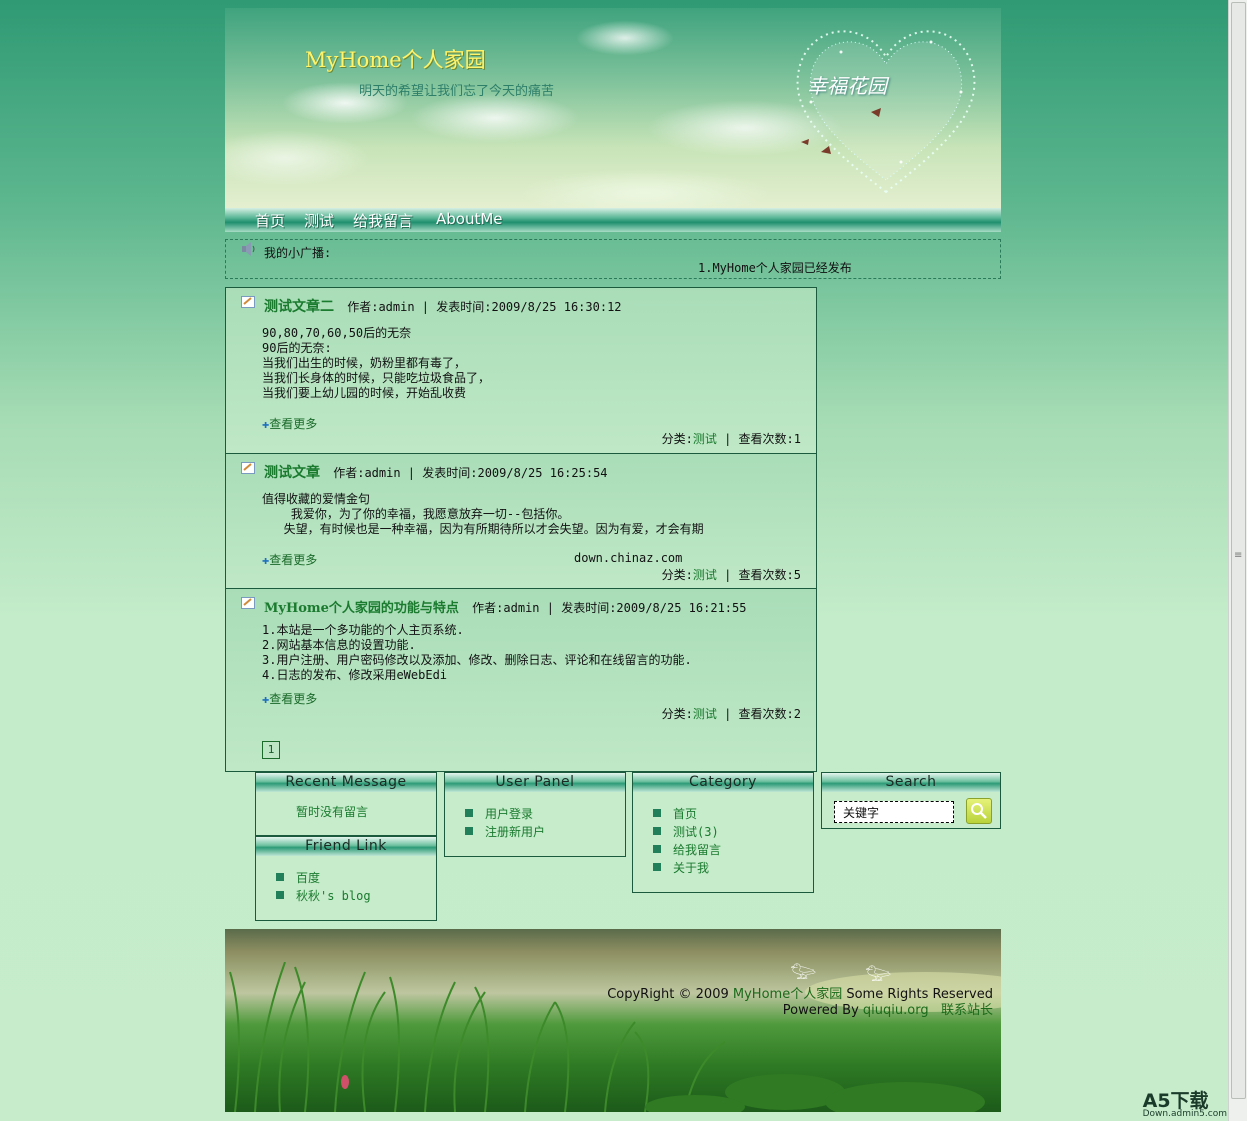  I want to click on main-nav: 首页 测试 给我留言 AboutMe, so click(613, 220).